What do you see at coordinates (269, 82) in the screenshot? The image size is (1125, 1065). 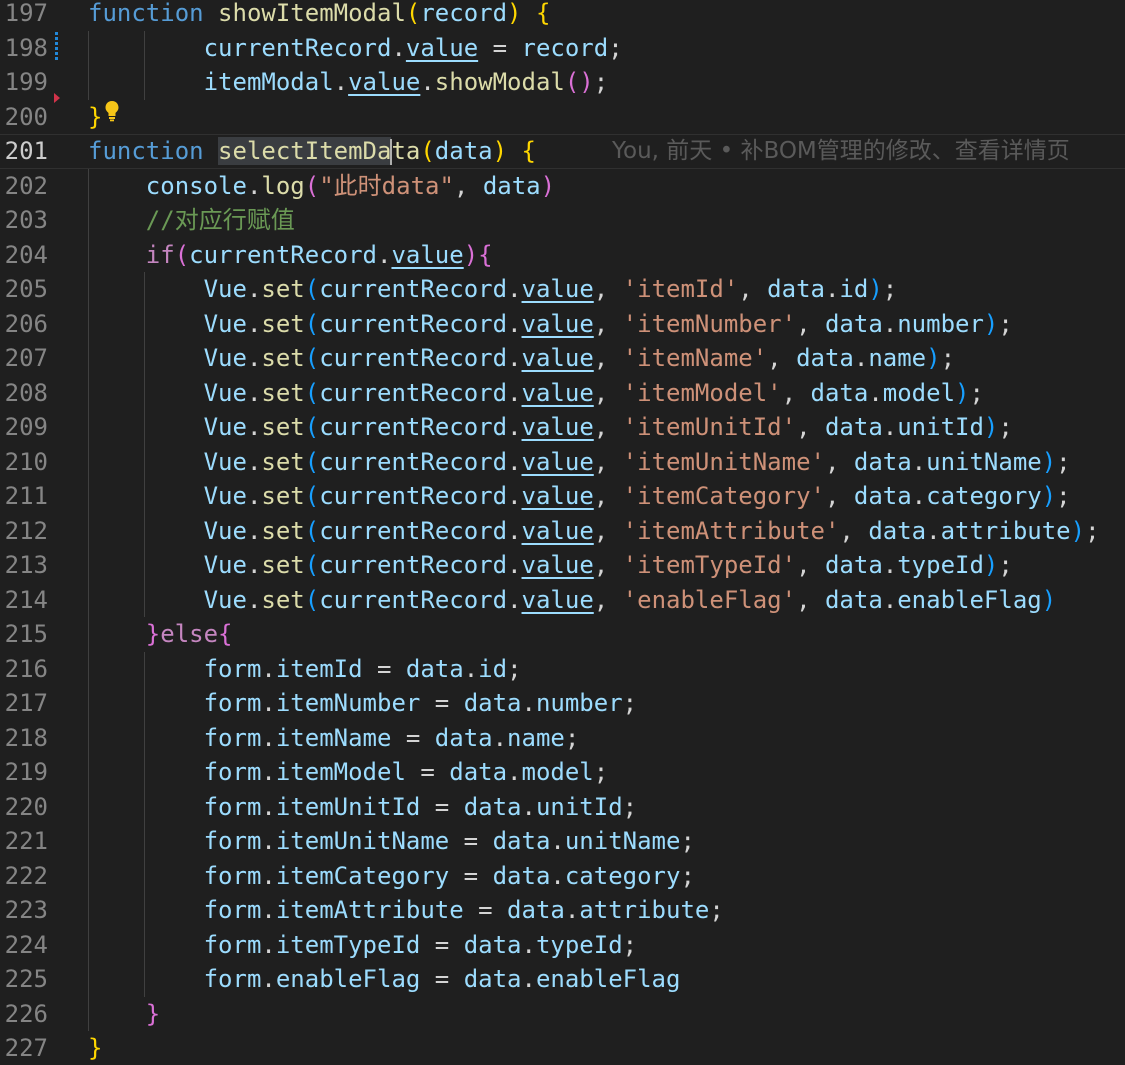 I see `code-token: itemModal` at bounding box center [269, 82].